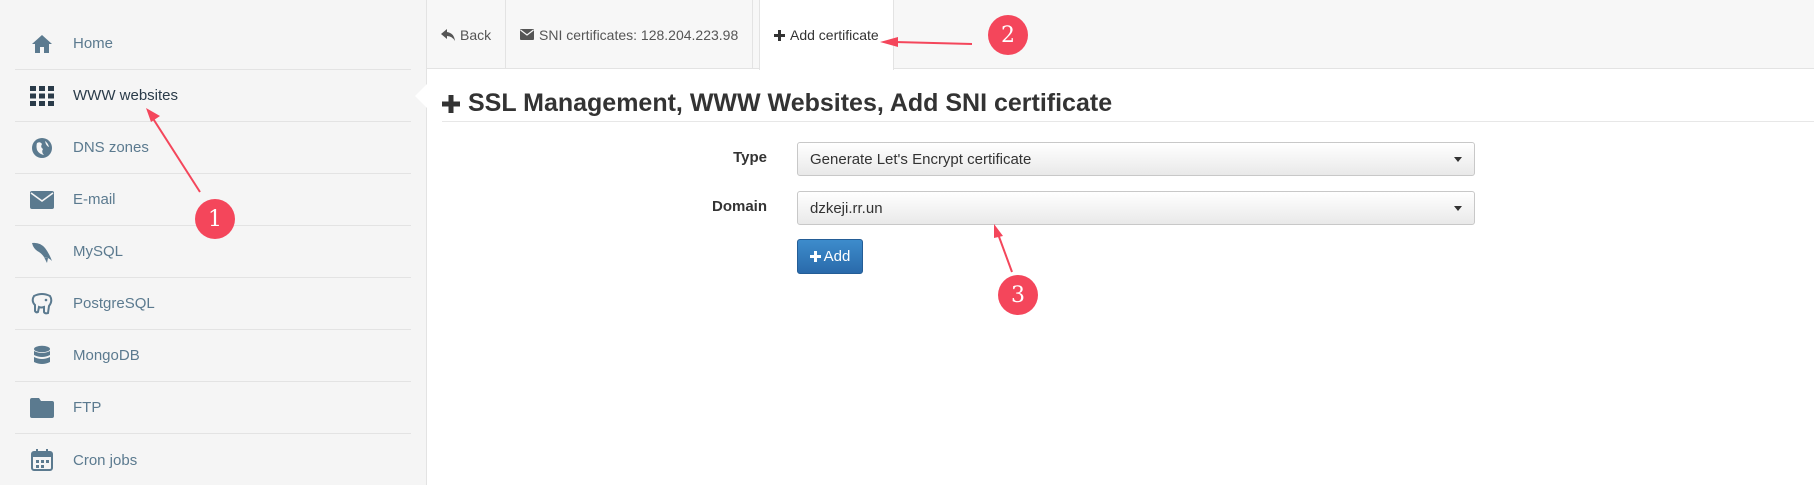 The image size is (1814, 485). What do you see at coordinates (837, 256) in the screenshot?
I see `add-button-label: Add` at bounding box center [837, 256].